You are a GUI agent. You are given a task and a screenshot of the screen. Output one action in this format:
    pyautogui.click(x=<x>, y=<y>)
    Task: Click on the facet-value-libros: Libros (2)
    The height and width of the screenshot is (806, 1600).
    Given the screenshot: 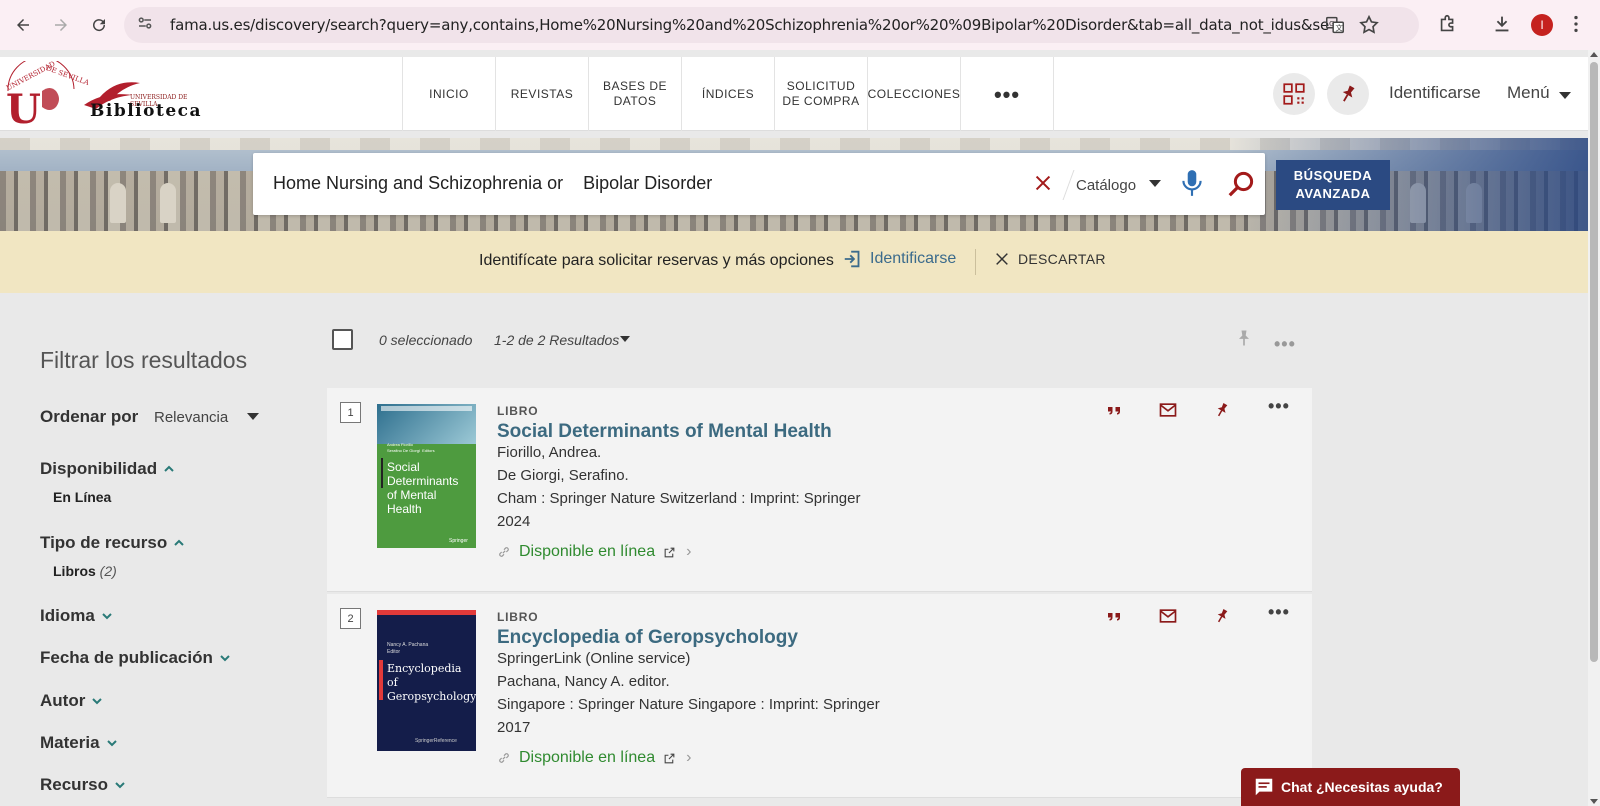 What is the action you would take?
    pyautogui.click(x=85, y=571)
    